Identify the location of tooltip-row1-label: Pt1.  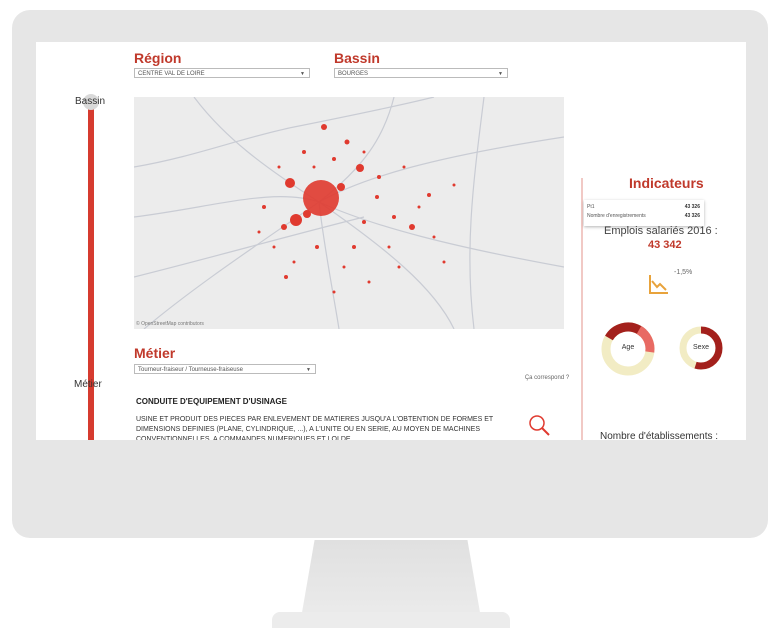
(591, 207).